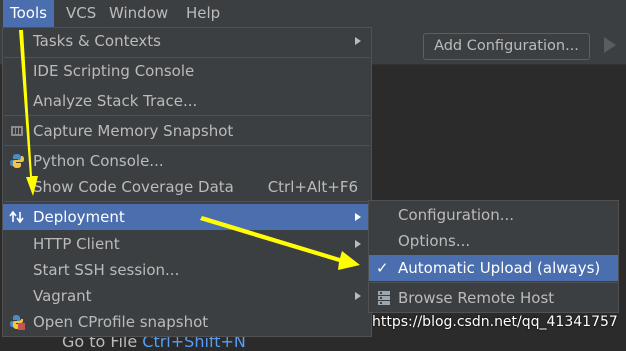  Describe the element at coordinates (28, 113) in the screenshot. I see `annotation-arrow-down` at that location.